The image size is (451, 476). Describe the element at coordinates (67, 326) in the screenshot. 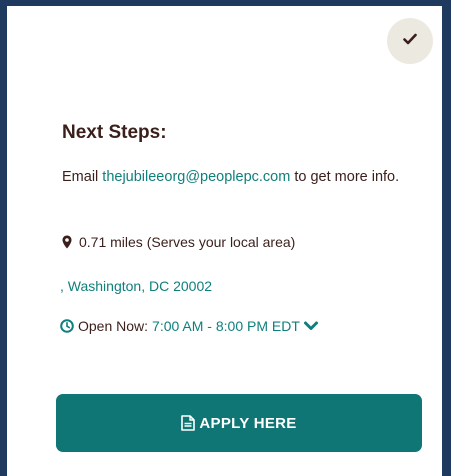

I see `clock-icon` at that location.